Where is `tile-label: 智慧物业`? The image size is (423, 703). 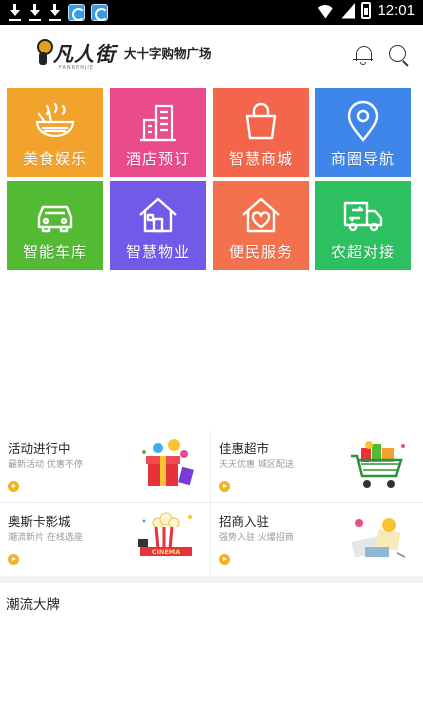
tile-label: 智慧物业 is located at coordinates (157, 252).